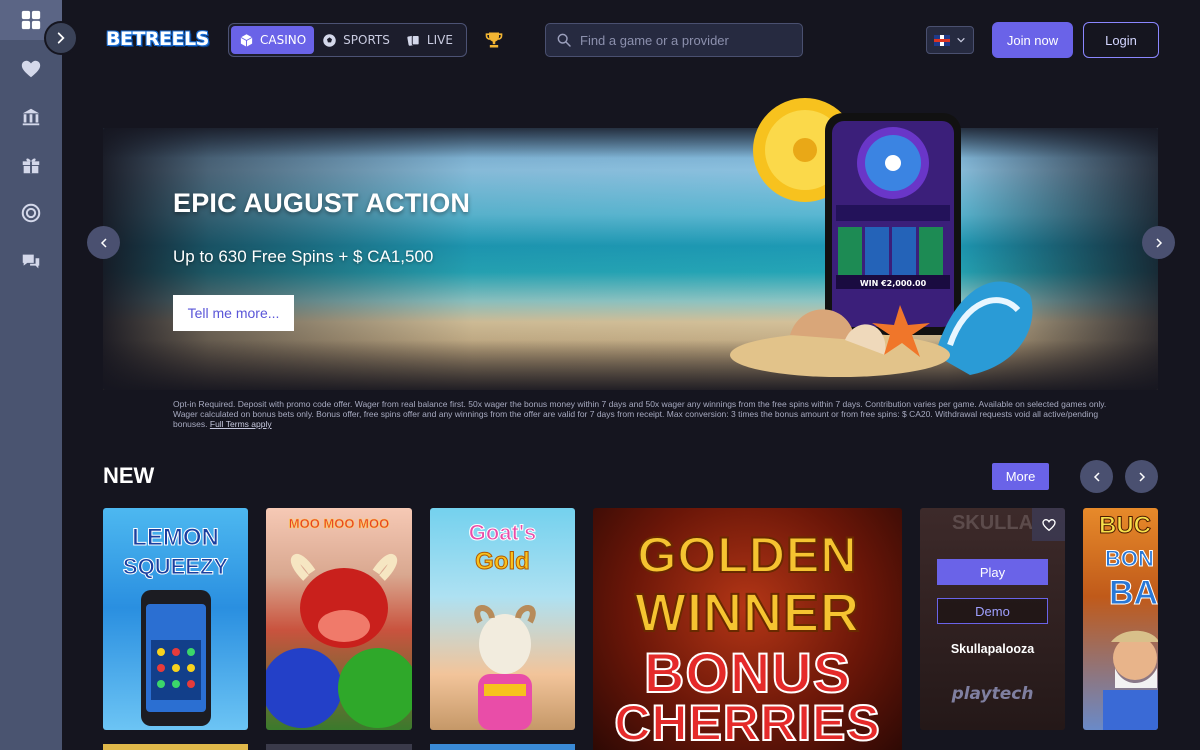 This screenshot has width=1200, height=750. Describe the element at coordinates (893, 283) in the screenshot. I see `phone-win-text: WIN €2,000.00` at that location.